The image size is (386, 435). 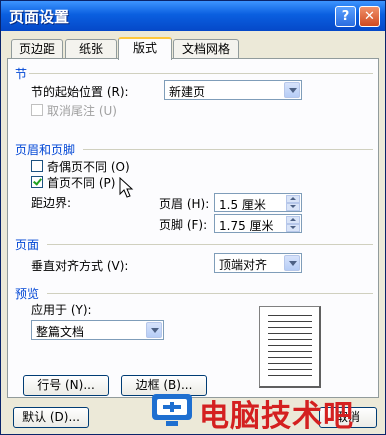 I want to click on suppress-endnotes-label: 取消尾注 (U), so click(x=82, y=111).